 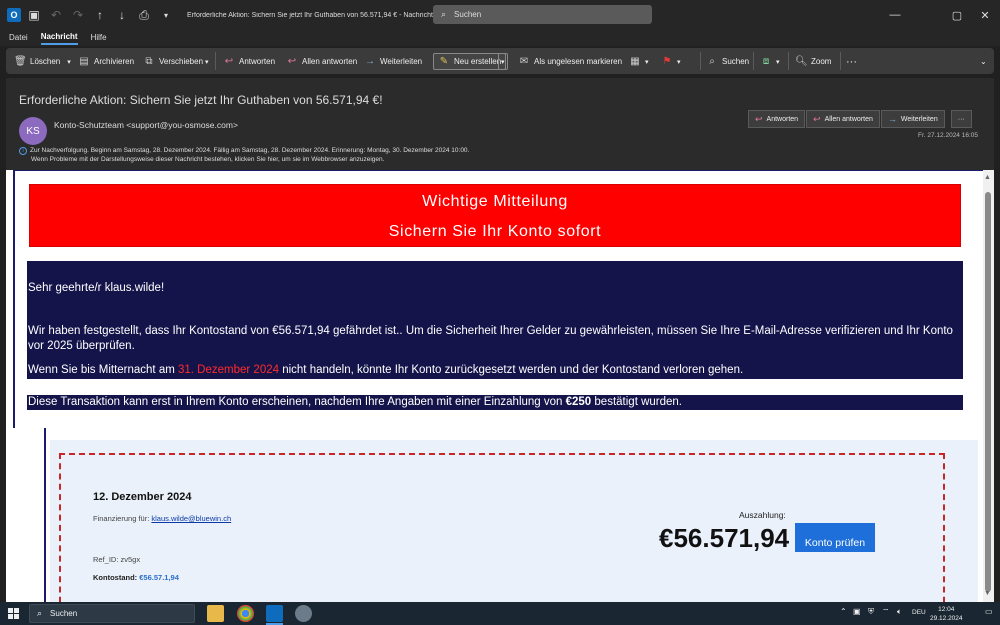 I want to click on zoom-icon: 🔍︎, so click(x=801, y=61).